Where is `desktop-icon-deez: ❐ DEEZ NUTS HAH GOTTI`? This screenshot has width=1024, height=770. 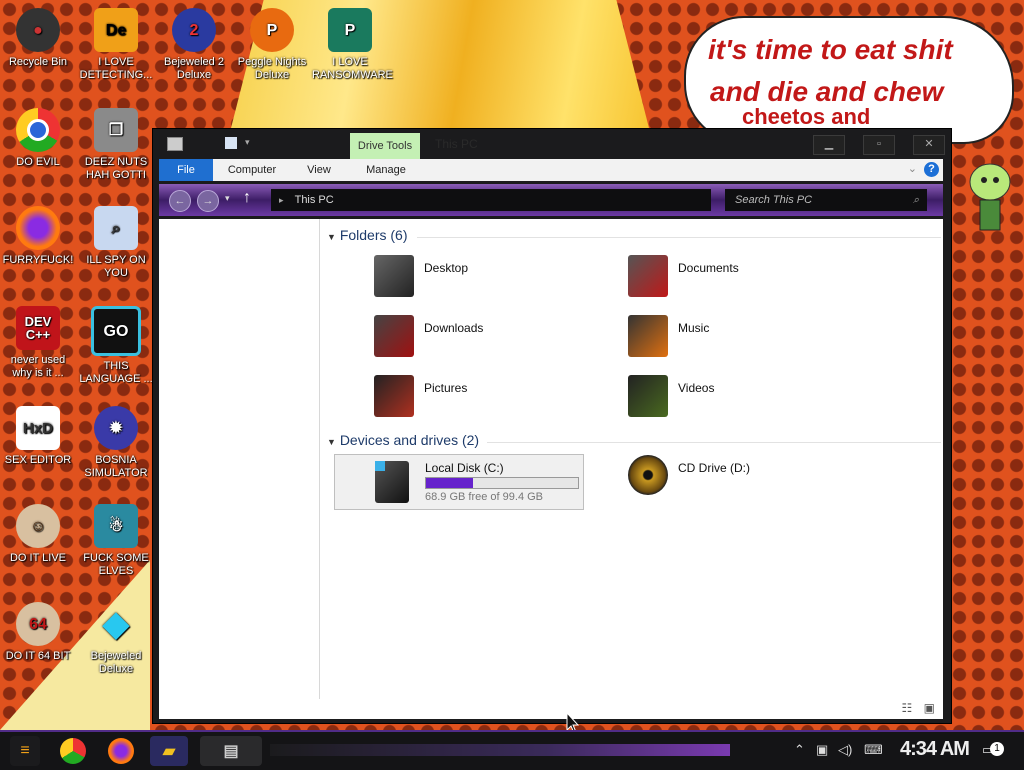 desktop-icon-deez: ❐ DEEZ NUTS HAH GOTTI is located at coordinates (116, 145).